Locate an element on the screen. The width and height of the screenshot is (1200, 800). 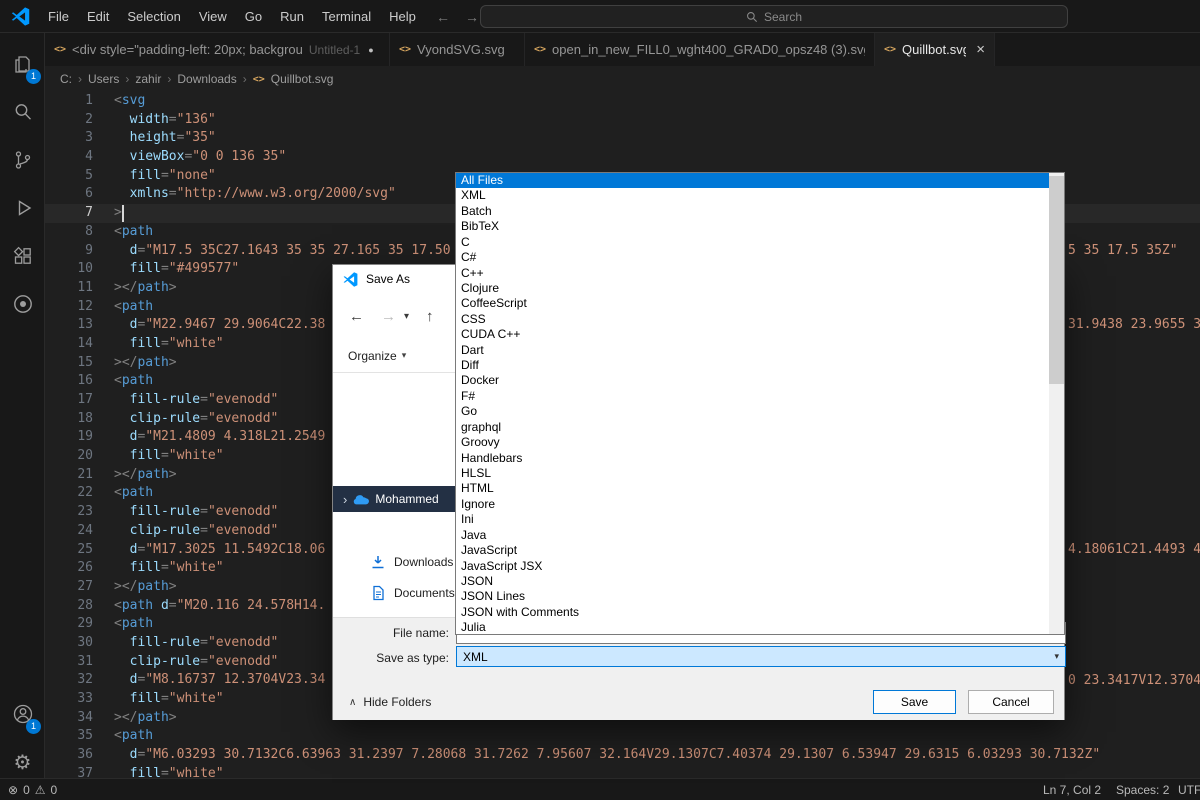
breadcrumb-item: C: is located at coordinates (66, 79).